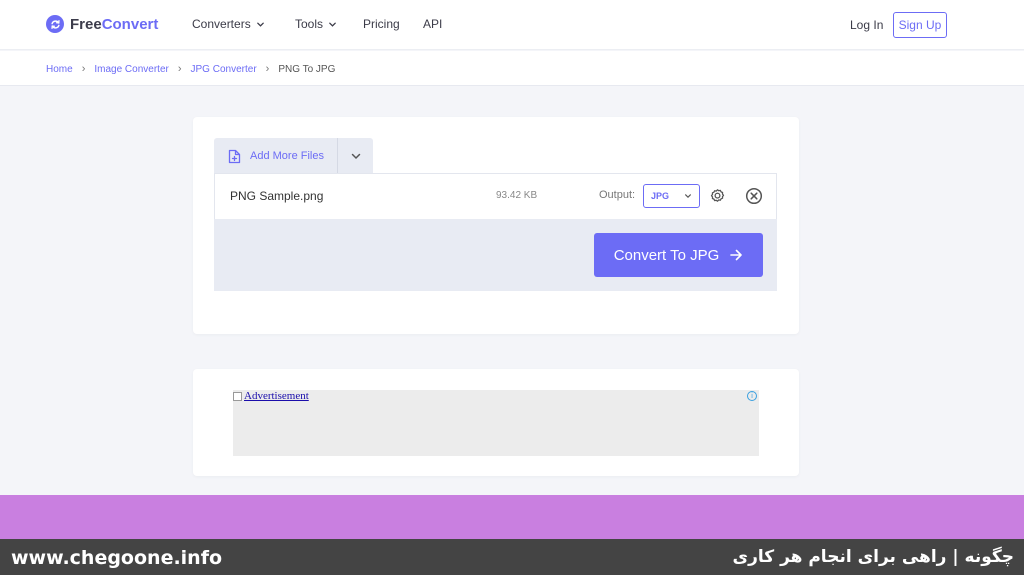 This screenshot has width=1024, height=575. Describe the element at coordinates (512, 517) in the screenshot. I see `purple-banner` at that location.